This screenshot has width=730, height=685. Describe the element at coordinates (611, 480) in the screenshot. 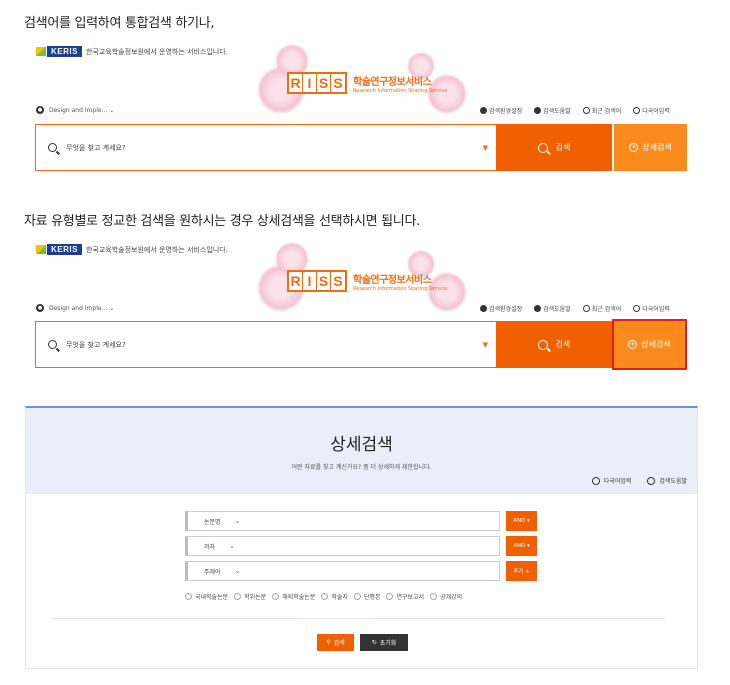

I see `multilang-link: 다국어입력` at that location.